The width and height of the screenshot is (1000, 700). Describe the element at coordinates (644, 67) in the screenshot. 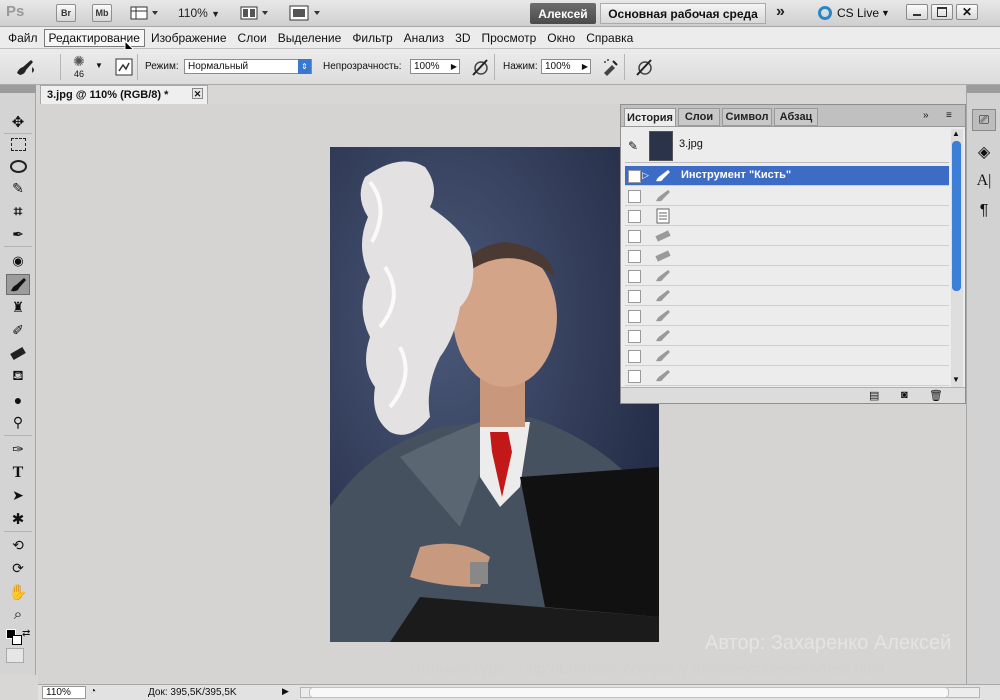

I see `size-pressure-toggle` at that location.